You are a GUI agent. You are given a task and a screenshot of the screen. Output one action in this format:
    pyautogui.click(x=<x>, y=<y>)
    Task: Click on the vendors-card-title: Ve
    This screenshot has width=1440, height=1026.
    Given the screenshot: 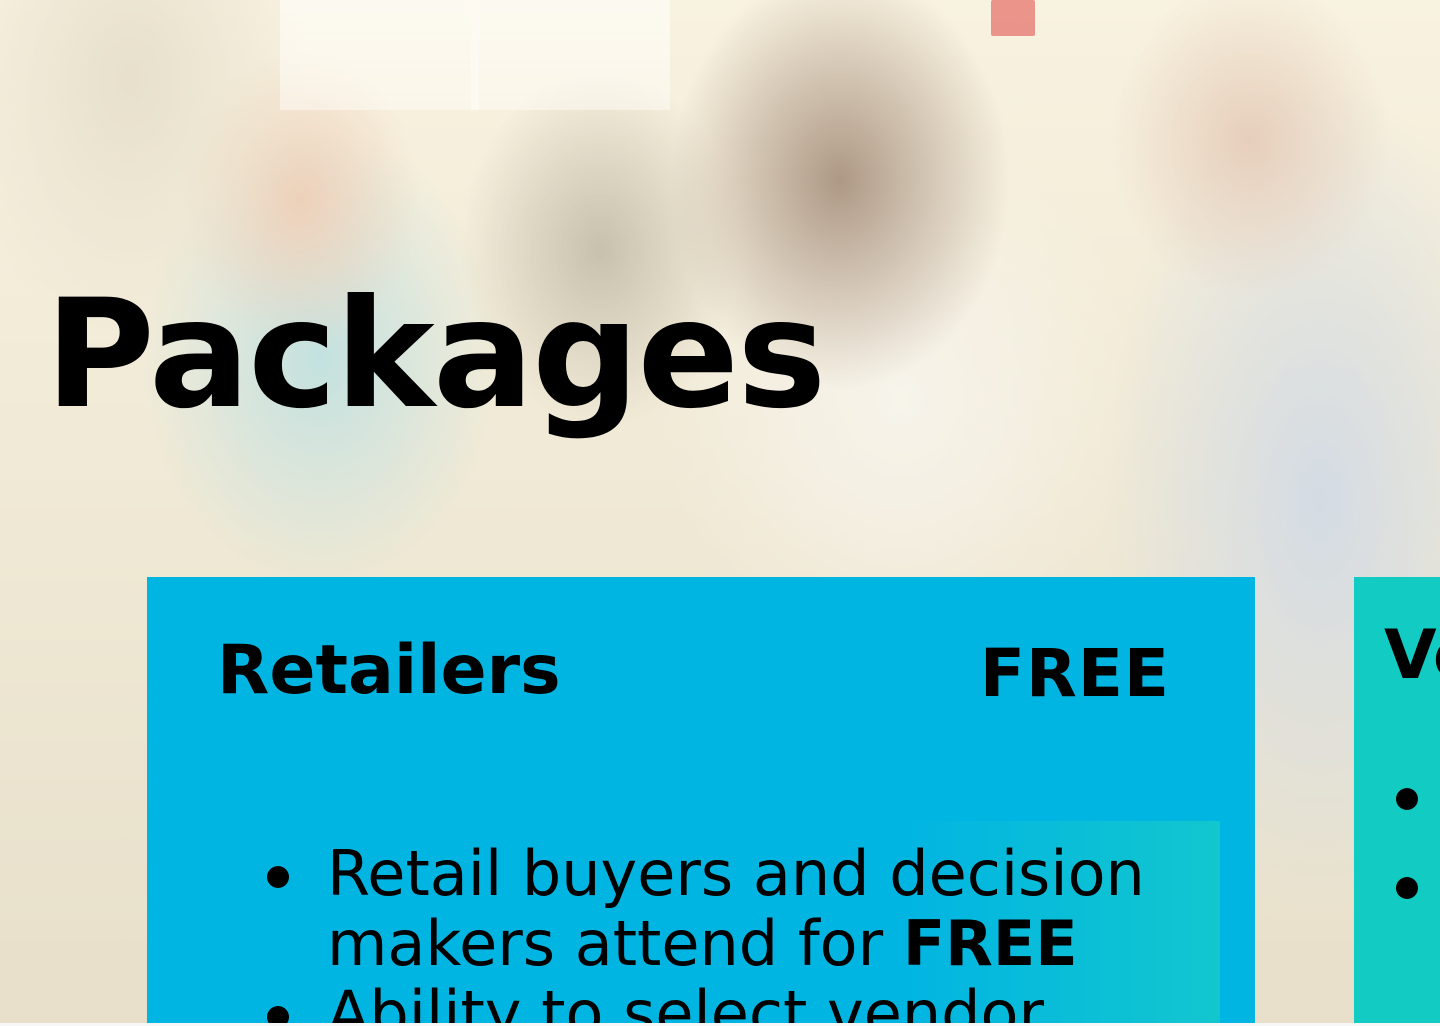 What is the action you would take?
    pyautogui.click(x=1412, y=655)
    